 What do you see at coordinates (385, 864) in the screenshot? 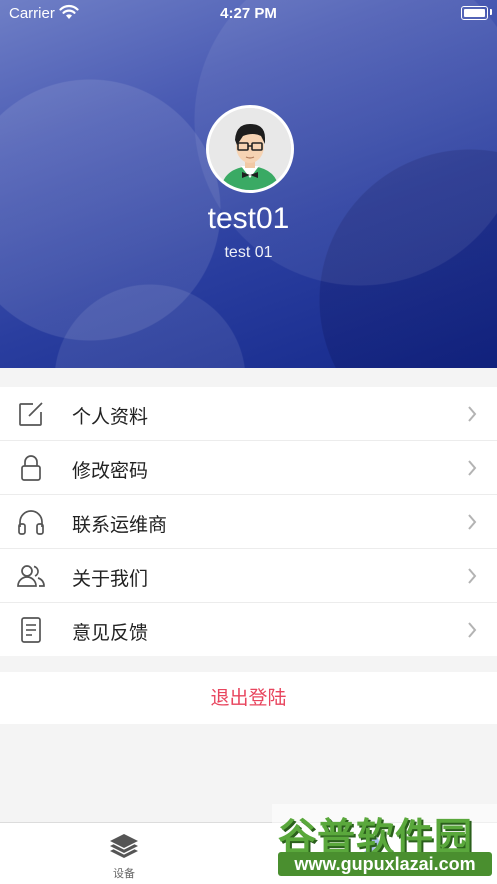
I see `watermark-url: www.gupuxlazai.com` at bounding box center [385, 864].